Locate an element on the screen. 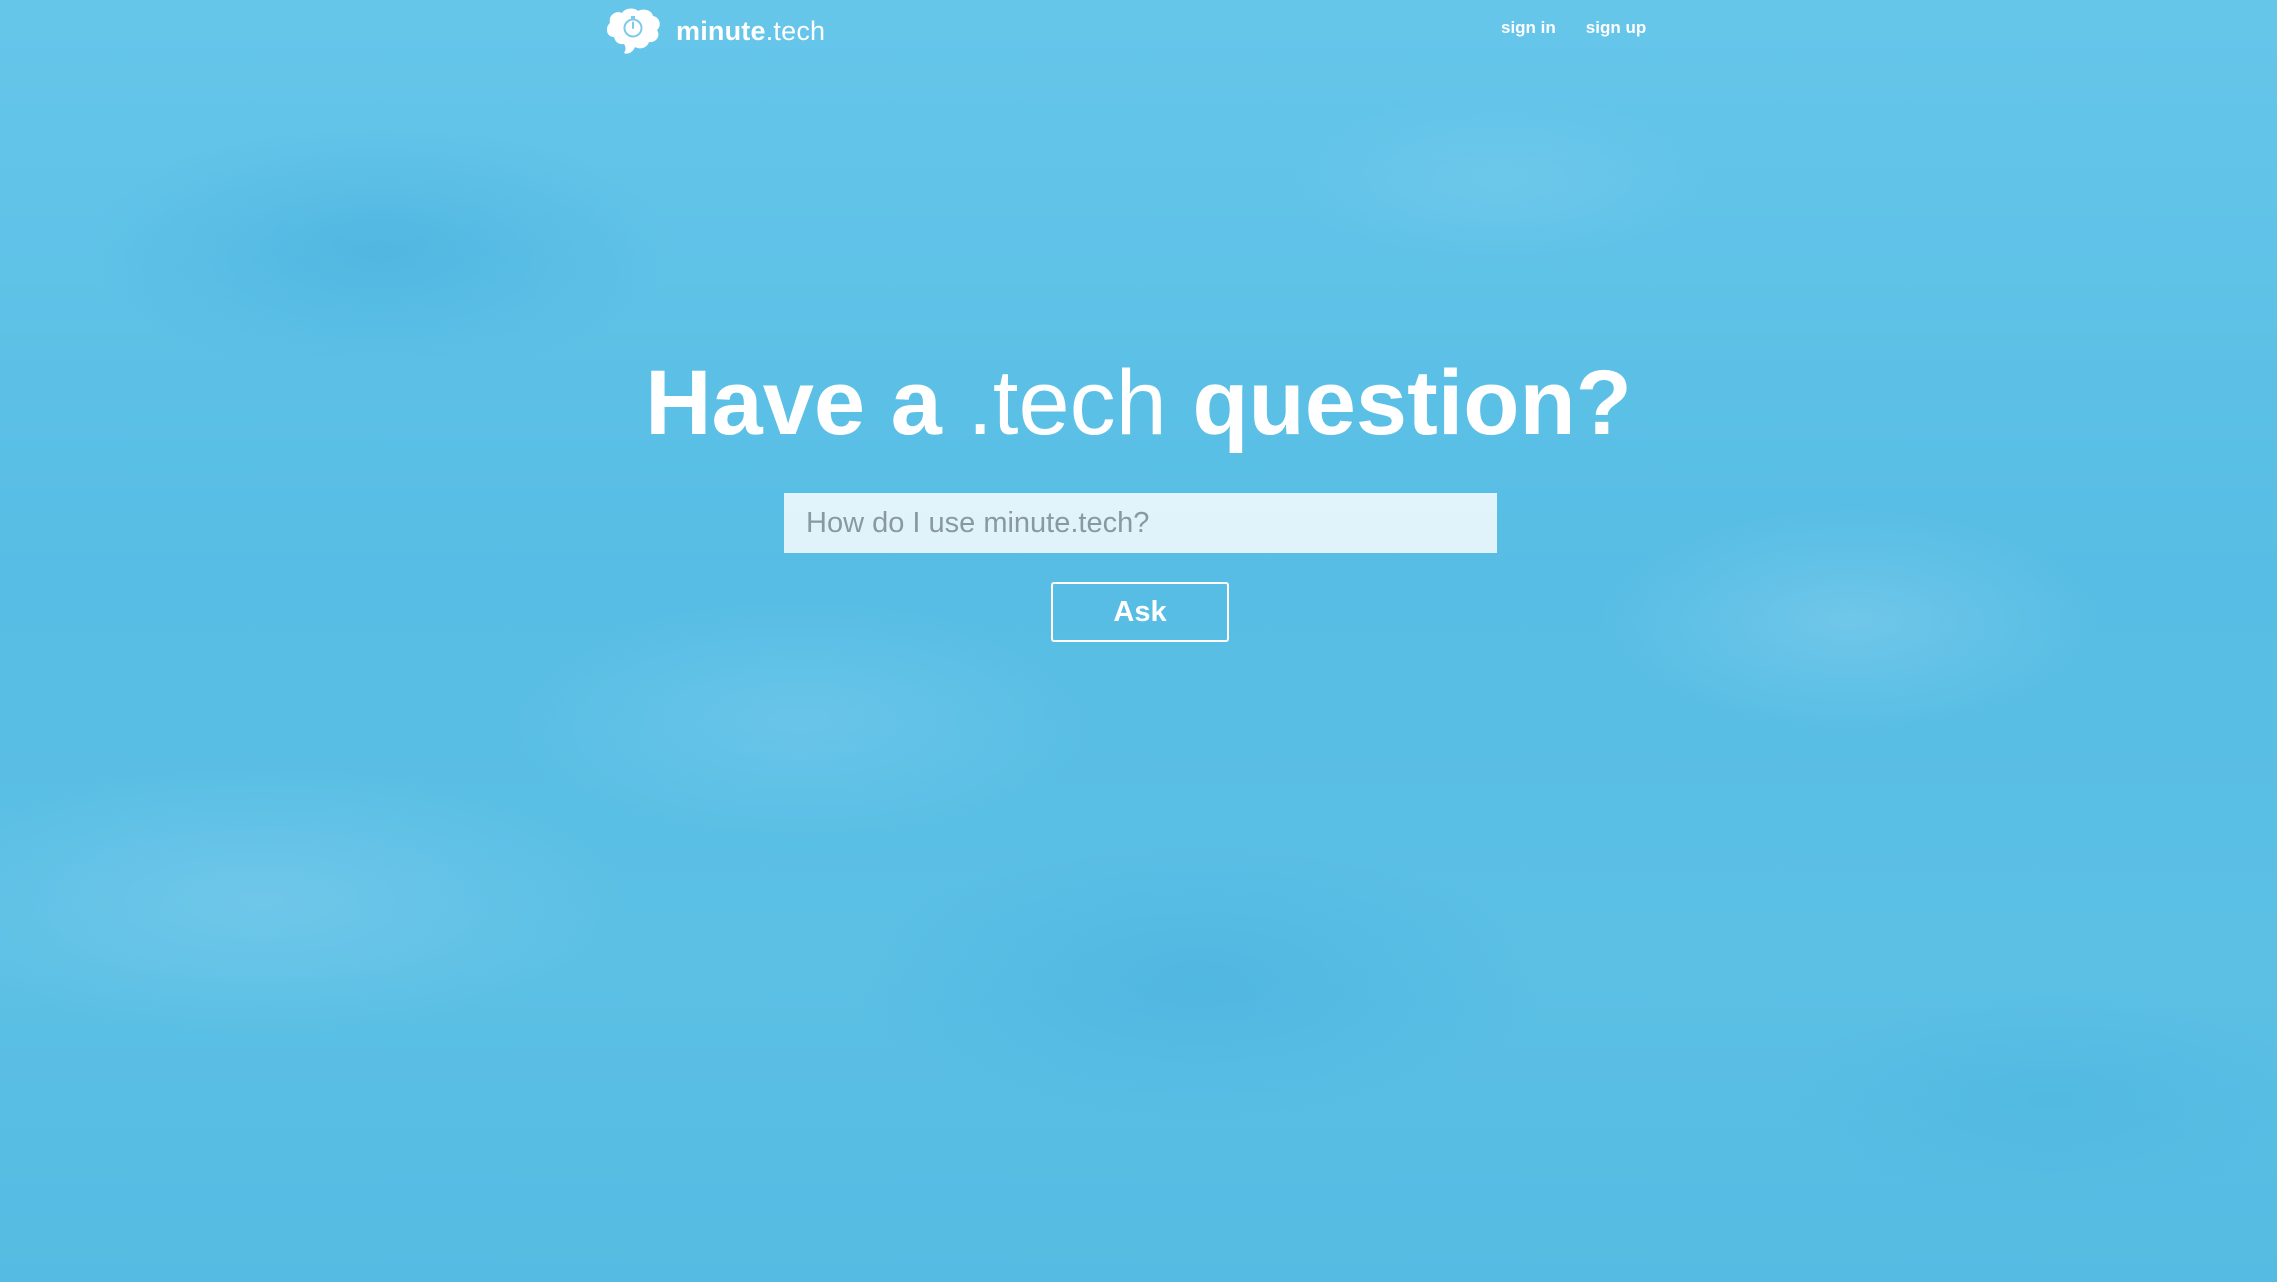 This screenshot has height=1282, width=2277. brand-name-strong: minute is located at coordinates (721, 30).